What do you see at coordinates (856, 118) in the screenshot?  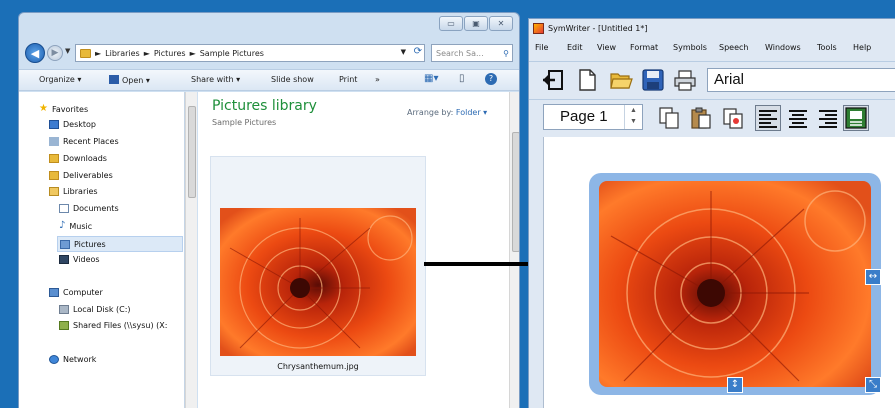 I see `frame-tool-button` at bounding box center [856, 118].